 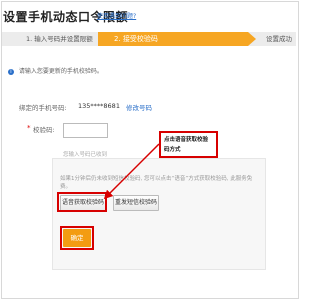 What do you see at coordinates (85, 130) in the screenshot?
I see `verification-code-input` at bounding box center [85, 130].